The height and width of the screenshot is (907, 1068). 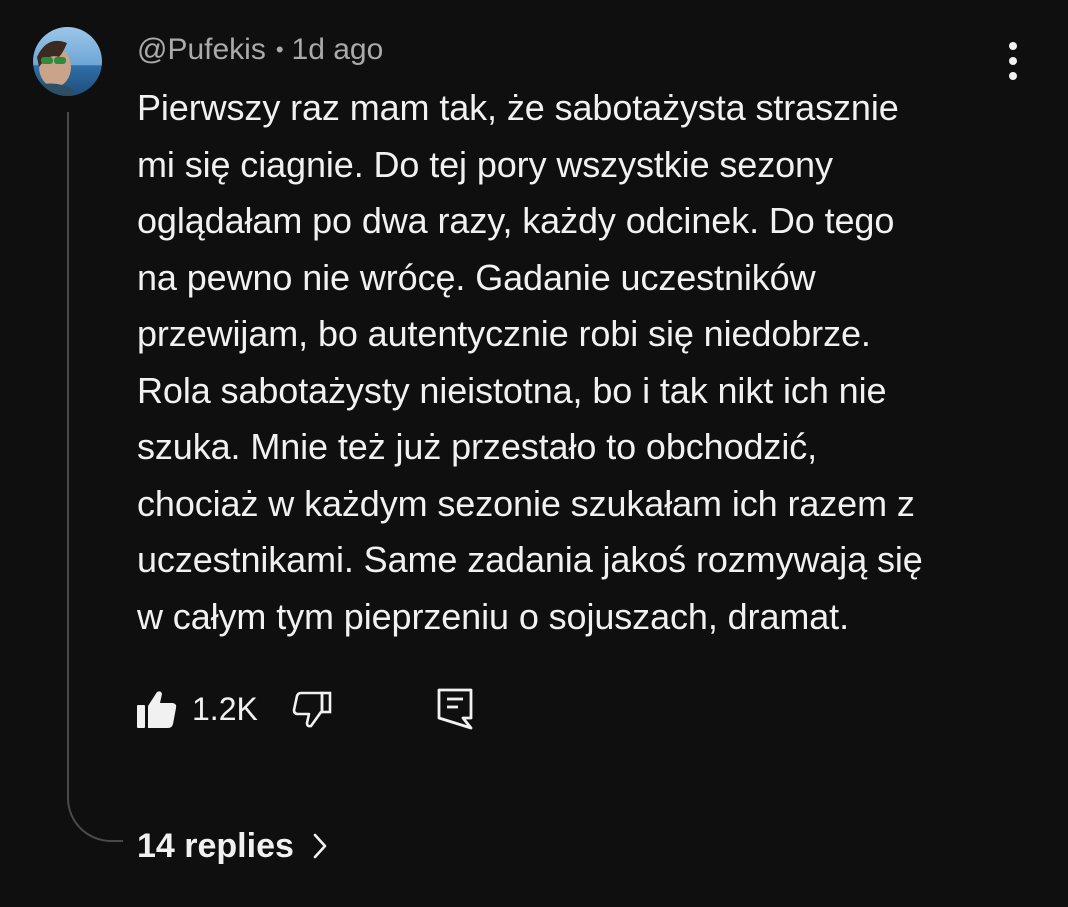 I want to click on avatar-image, so click(x=67, y=61).